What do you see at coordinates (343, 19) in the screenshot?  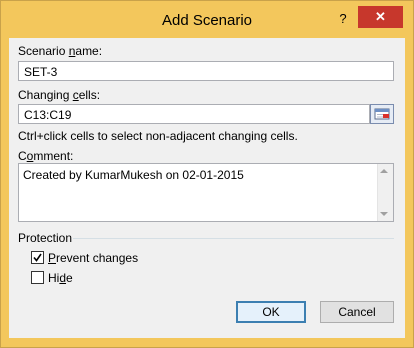 I see `help-button: ?` at bounding box center [343, 19].